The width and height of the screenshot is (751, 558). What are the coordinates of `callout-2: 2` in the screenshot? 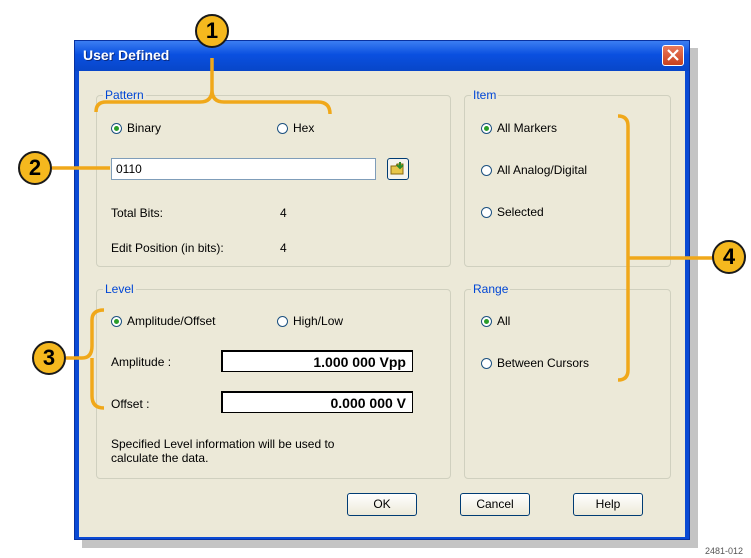 It's located at (35, 168).